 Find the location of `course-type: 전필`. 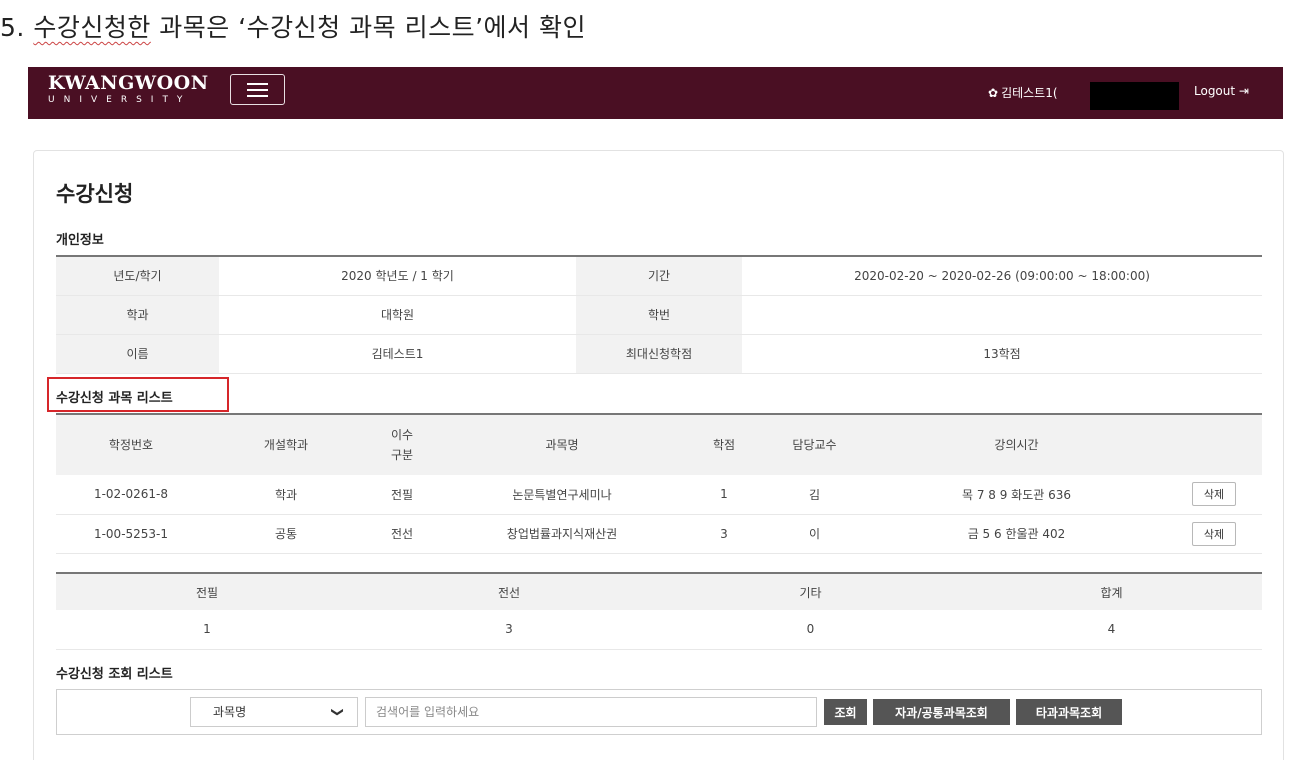

course-type: 전필 is located at coordinates (402, 494).